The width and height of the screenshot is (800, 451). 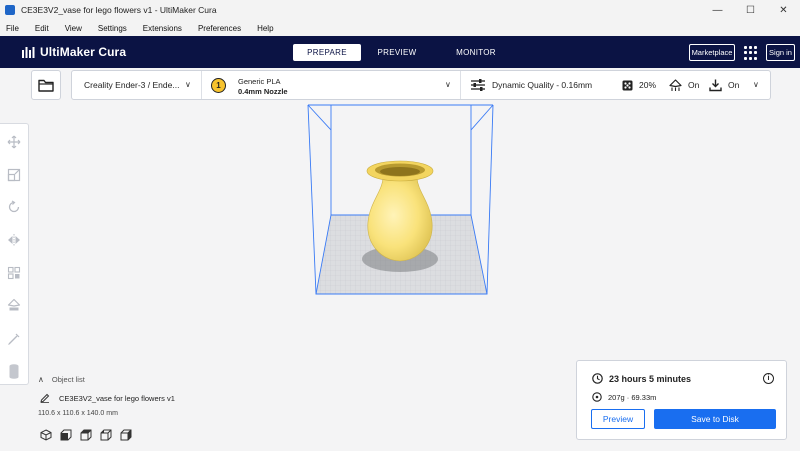 I want to click on rotate-icon, so click(x=14, y=206).